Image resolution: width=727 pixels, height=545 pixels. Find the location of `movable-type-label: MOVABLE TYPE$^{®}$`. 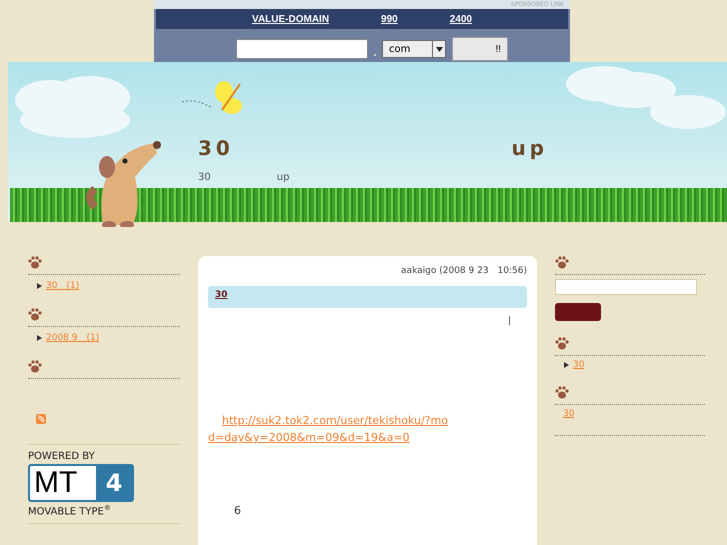

movable-type-label: MOVABLE TYPE$^{®}$ is located at coordinates (70, 511).